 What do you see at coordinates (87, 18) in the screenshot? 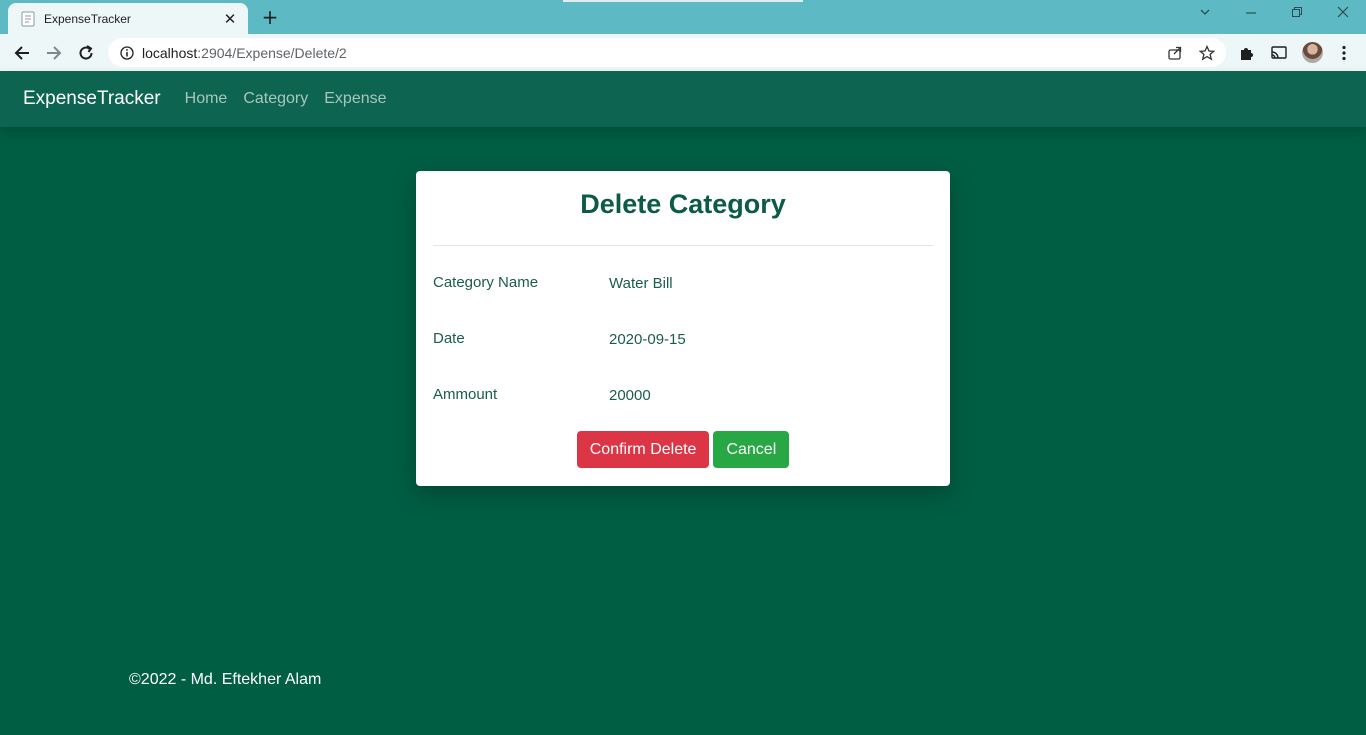
I see `tab-title: ExpenseTracker` at bounding box center [87, 18].